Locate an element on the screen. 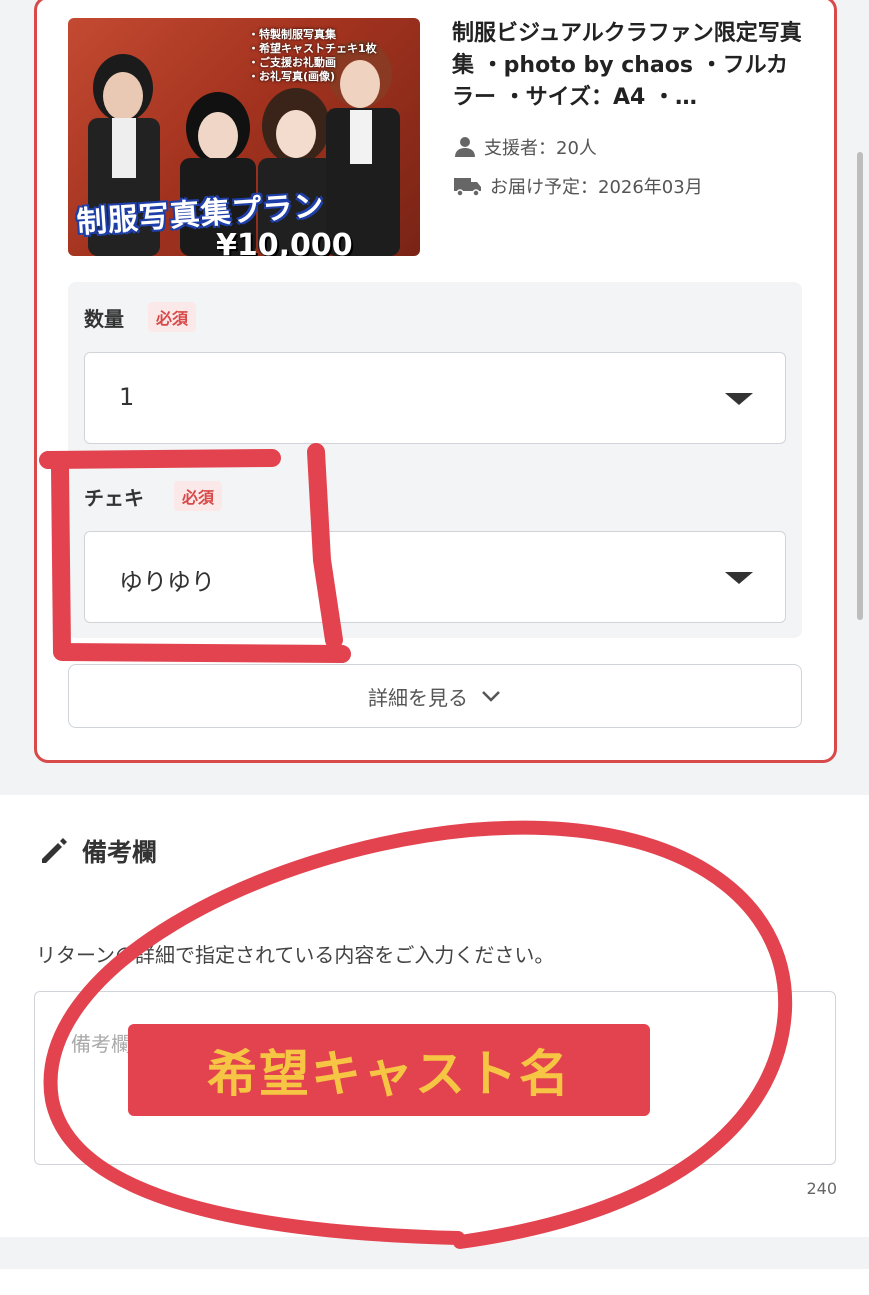  quantity-label: 数量 is located at coordinates (104, 319).